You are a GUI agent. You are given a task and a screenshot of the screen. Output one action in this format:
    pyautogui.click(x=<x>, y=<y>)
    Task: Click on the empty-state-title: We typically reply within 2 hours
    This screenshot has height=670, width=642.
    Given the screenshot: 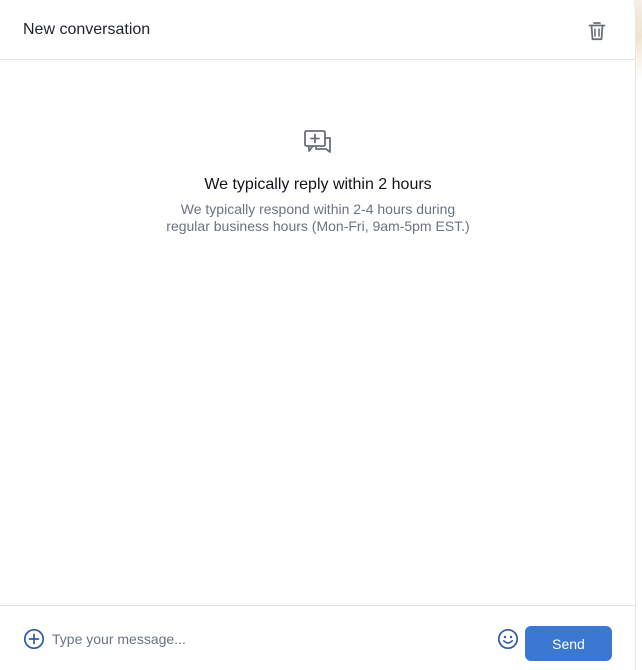 What is the action you would take?
    pyautogui.click(x=318, y=184)
    